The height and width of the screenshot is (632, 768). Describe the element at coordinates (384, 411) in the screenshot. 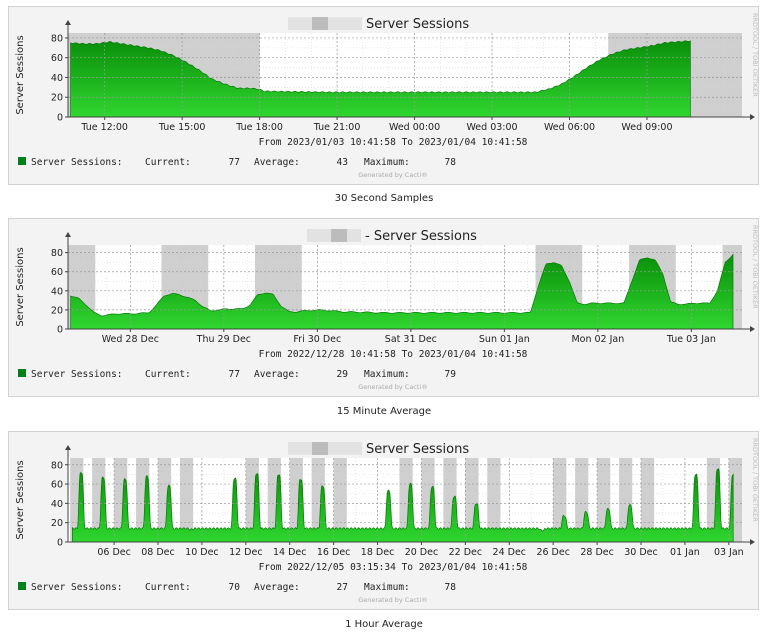

I see `graph-caption: 15 Minute Average` at that location.